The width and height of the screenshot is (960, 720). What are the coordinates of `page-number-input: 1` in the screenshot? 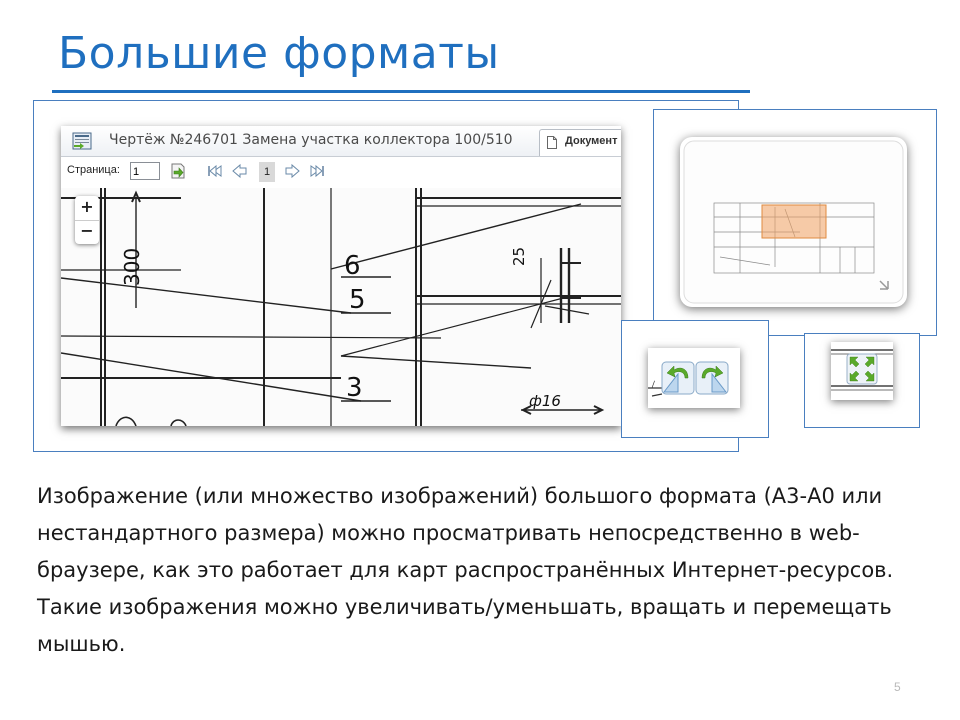 It's located at (145, 171).